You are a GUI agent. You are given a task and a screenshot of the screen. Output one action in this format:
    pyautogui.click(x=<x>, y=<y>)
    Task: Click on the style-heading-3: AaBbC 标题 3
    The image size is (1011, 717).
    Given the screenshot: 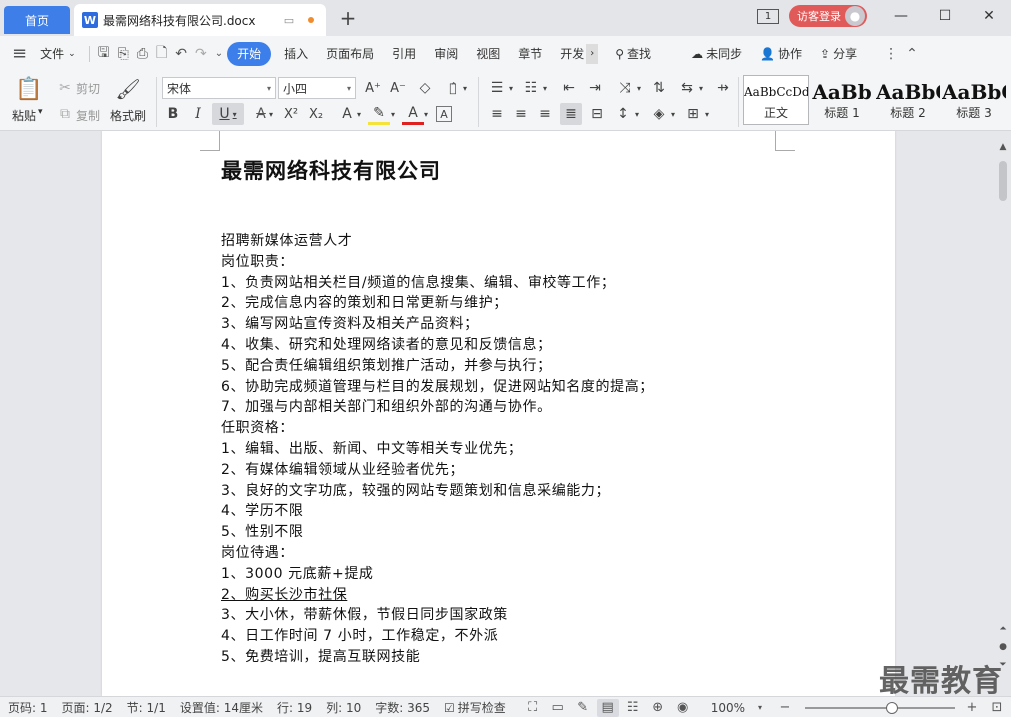 What is the action you would take?
    pyautogui.click(x=974, y=100)
    